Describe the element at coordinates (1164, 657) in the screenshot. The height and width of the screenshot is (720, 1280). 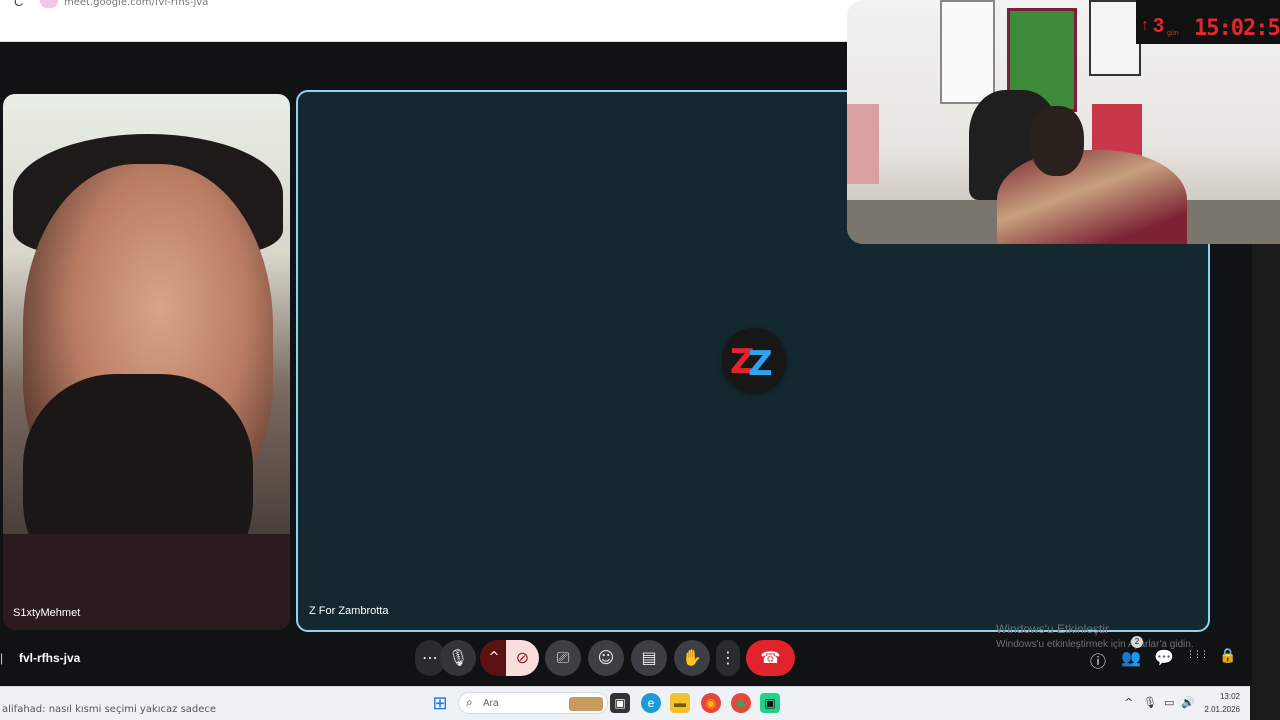
I see `chat-icon: 💬` at that location.